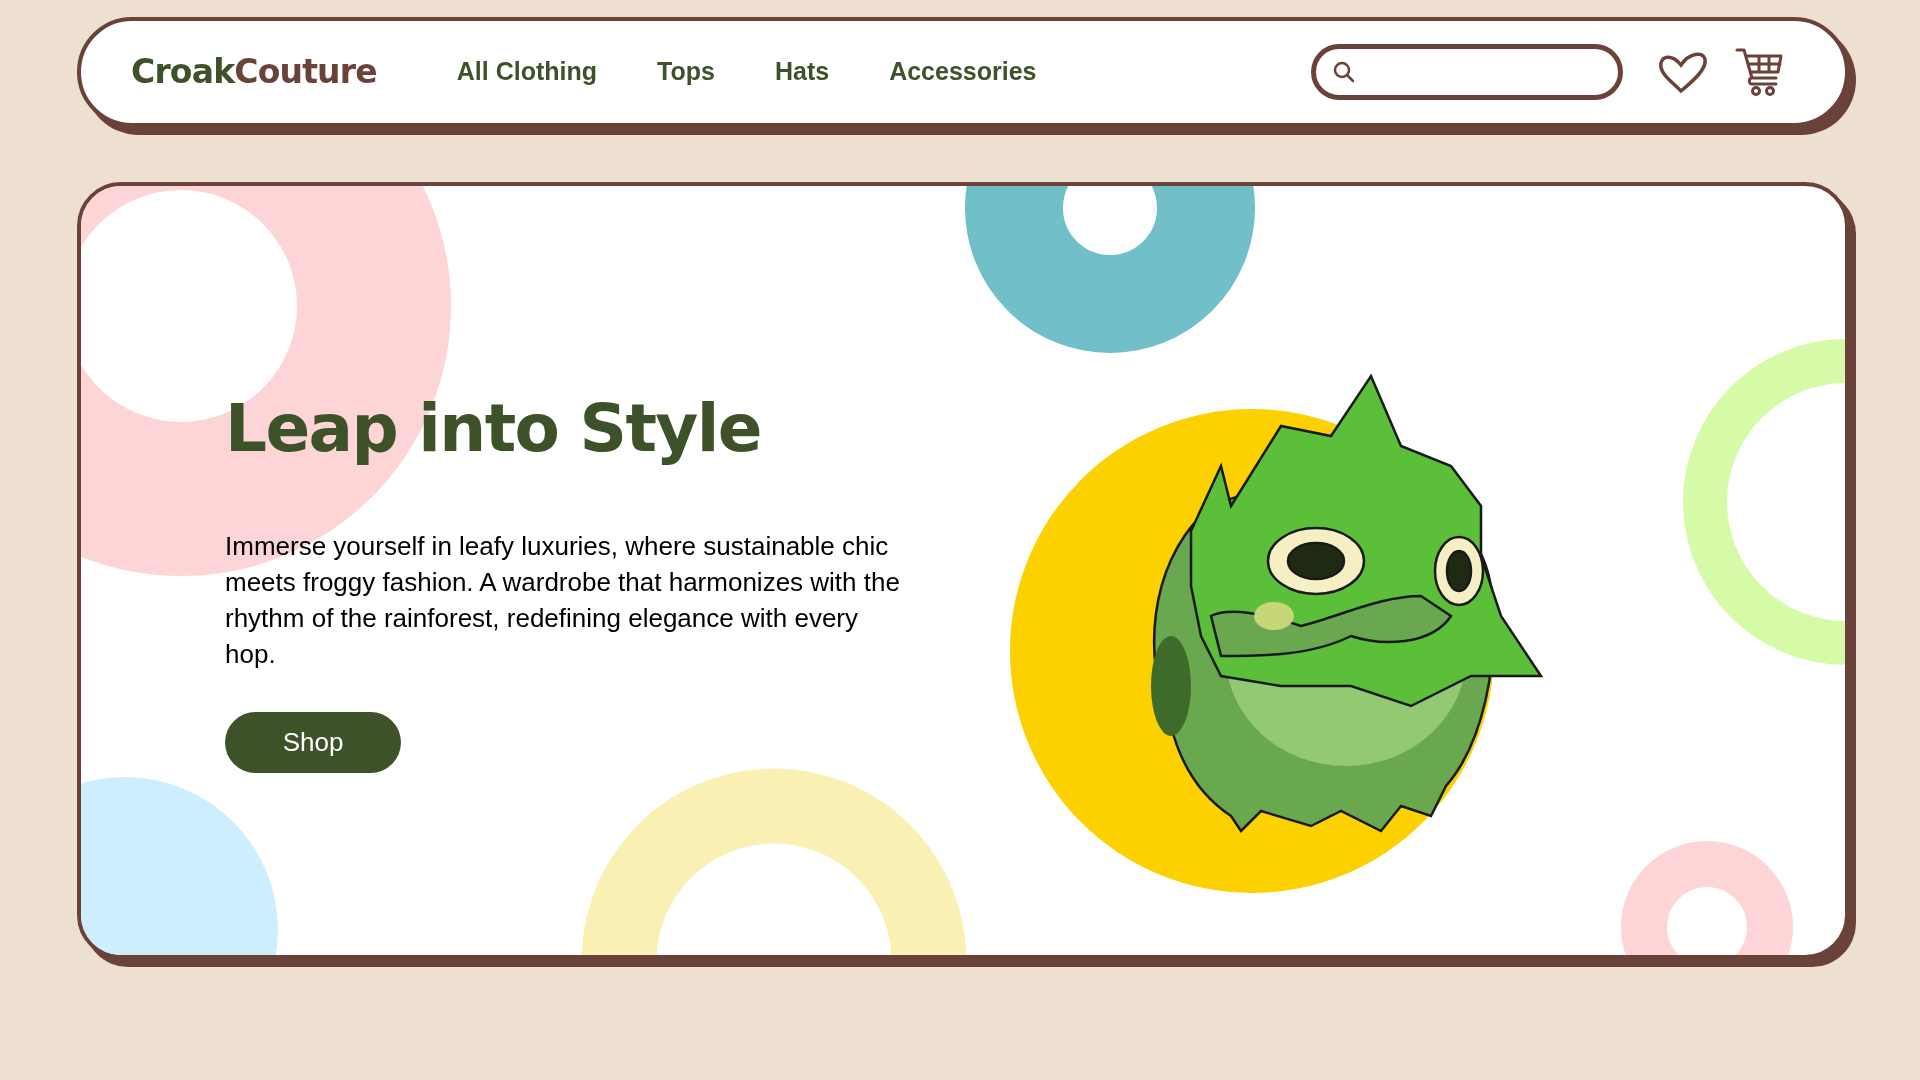  What do you see at coordinates (1760, 72) in the screenshot?
I see `cart-icon` at bounding box center [1760, 72].